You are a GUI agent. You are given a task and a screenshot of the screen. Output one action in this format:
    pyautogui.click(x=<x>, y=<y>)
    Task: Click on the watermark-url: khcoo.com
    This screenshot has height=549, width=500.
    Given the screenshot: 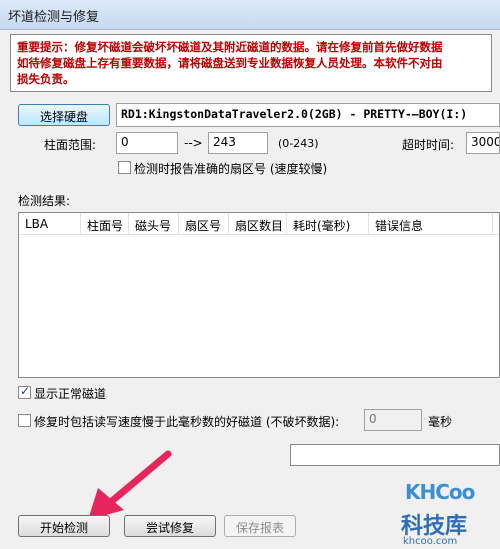 What is the action you would take?
    pyautogui.click(x=430, y=541)
    